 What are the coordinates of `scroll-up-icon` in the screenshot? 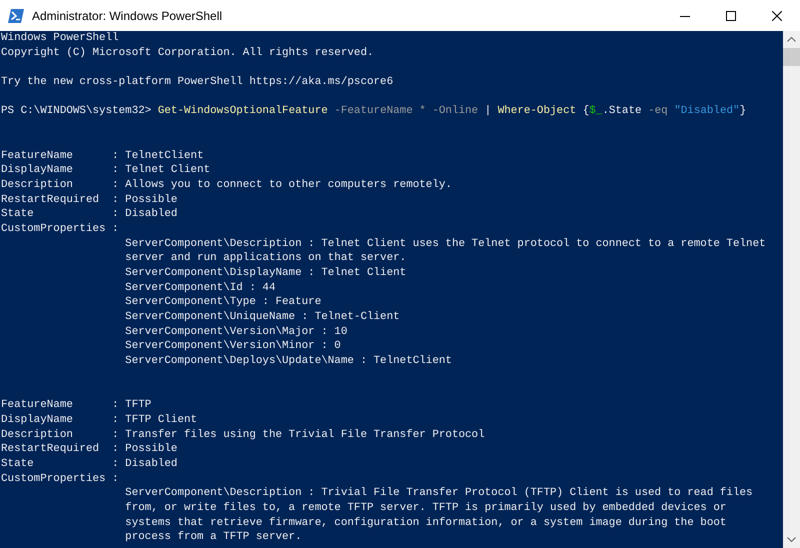 It's located at (791, 39).